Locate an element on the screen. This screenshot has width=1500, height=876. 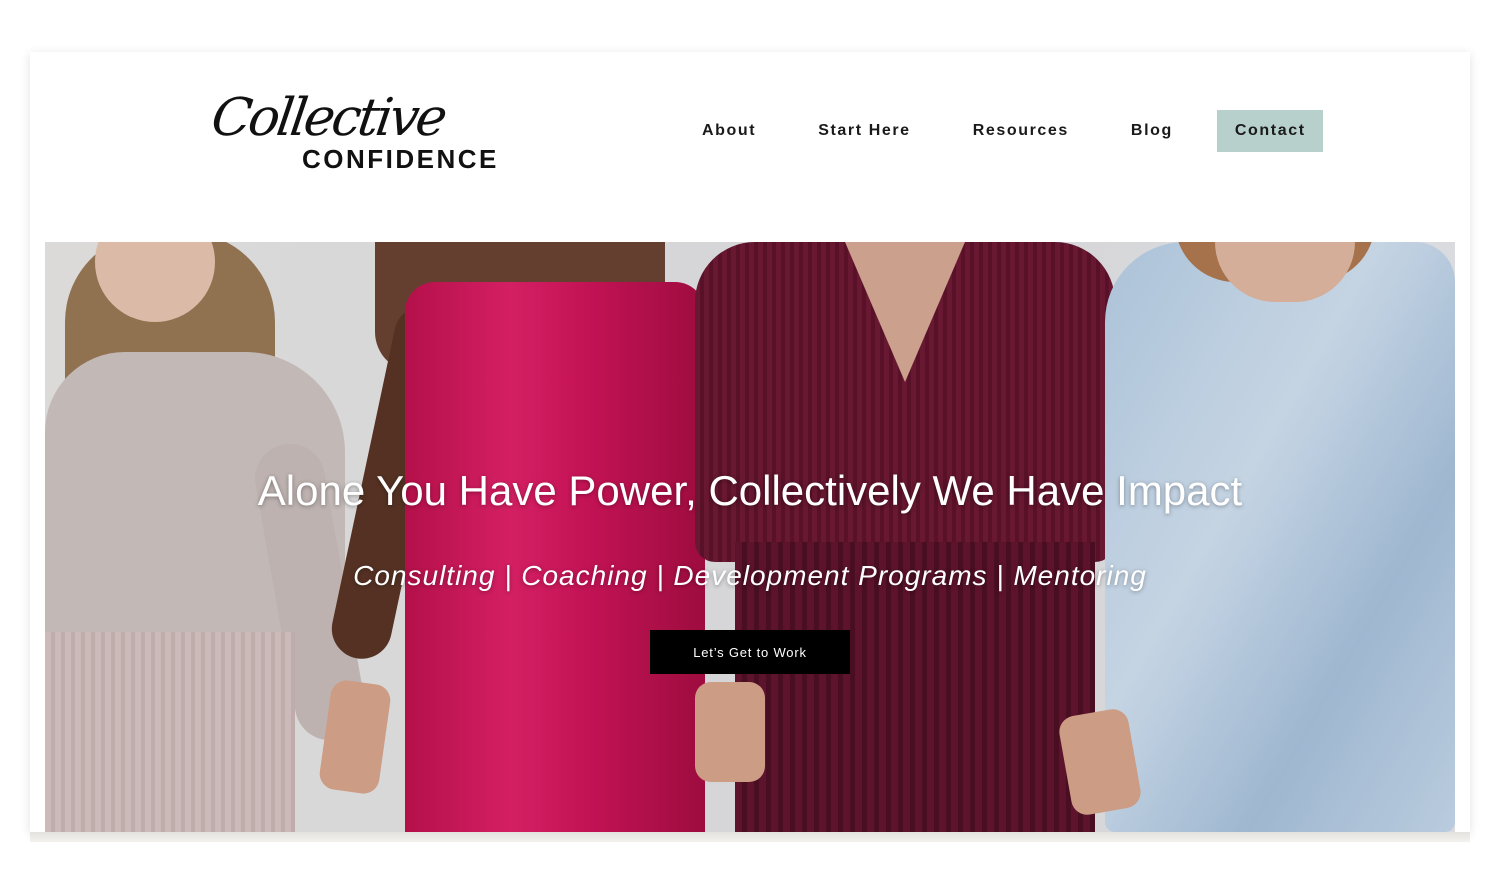
main-navigation: About Start Here Resources Blog Contact is located at coordinates (1001, 131).